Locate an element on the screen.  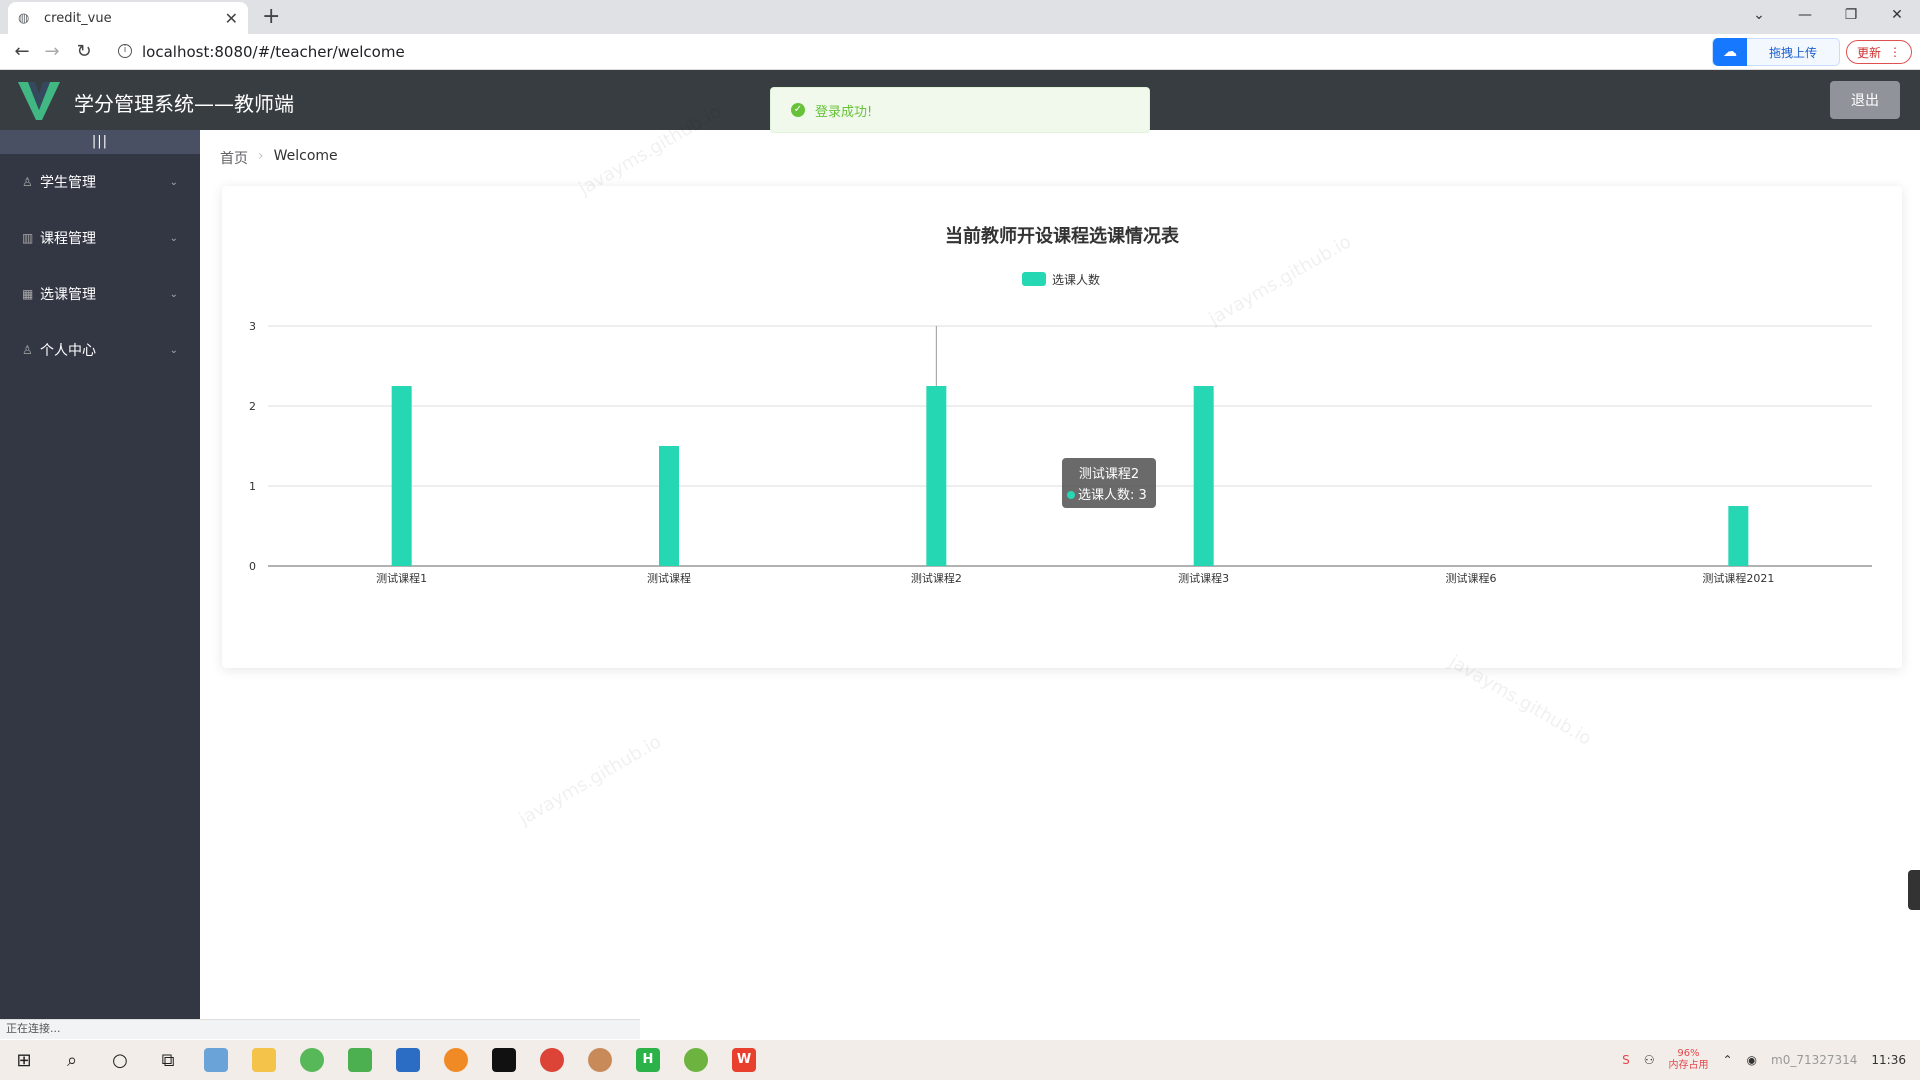
spreadsheet-icon is located at coordinates (360, 1060).